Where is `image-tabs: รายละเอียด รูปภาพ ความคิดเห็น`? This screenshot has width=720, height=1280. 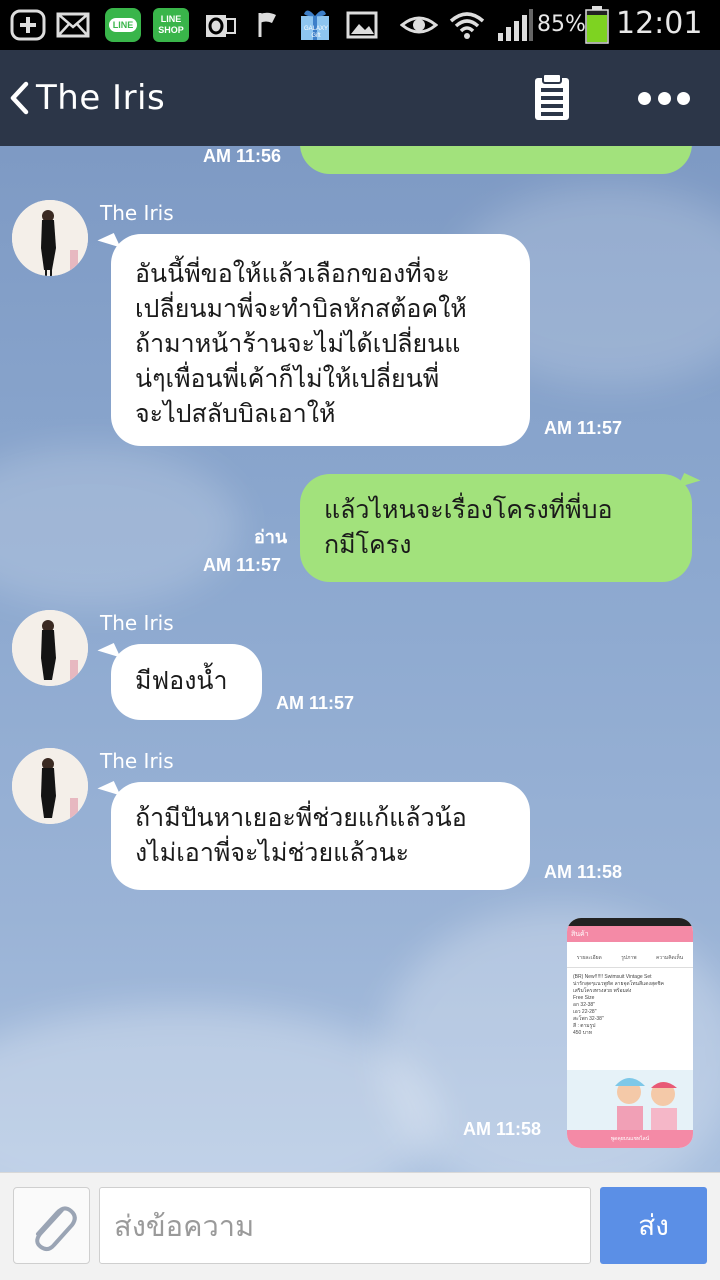
image-tabs: รายละเอียด รูปภาพ ความคิดเห็น is located at coordinates (630, 961).